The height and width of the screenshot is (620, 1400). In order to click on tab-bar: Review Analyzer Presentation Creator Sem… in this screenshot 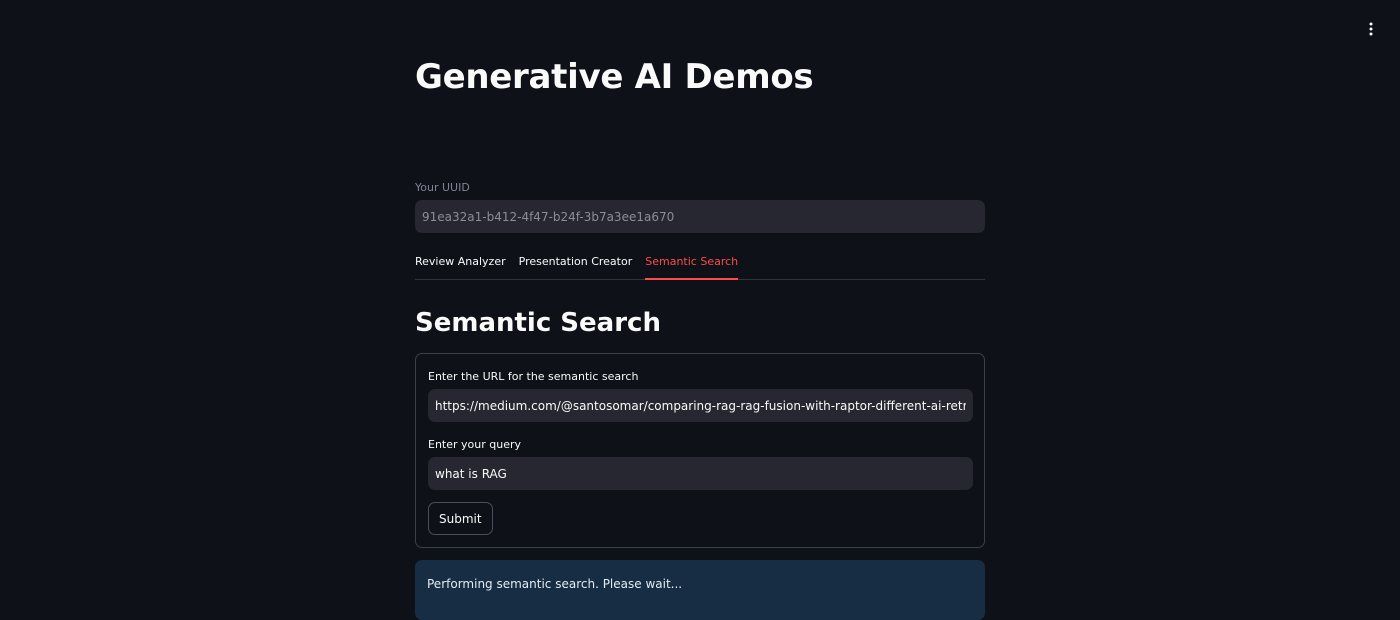, I will do `click(700, 265)`.